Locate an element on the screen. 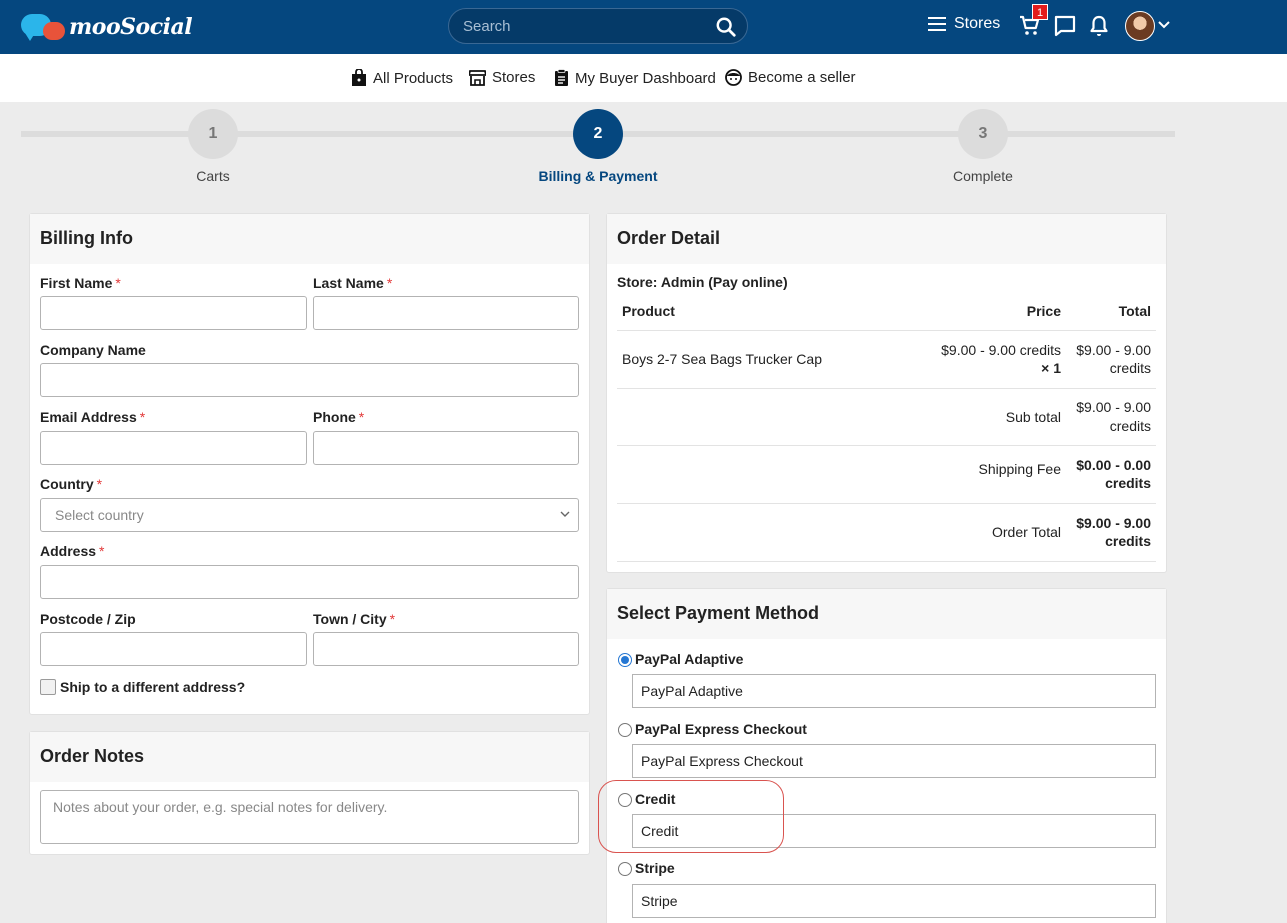 This screenshot has height=923, width=1287. shipping-fee-row: Shipping Fee $0.00 - 0.00 credits is located at coordinates (886, 475).